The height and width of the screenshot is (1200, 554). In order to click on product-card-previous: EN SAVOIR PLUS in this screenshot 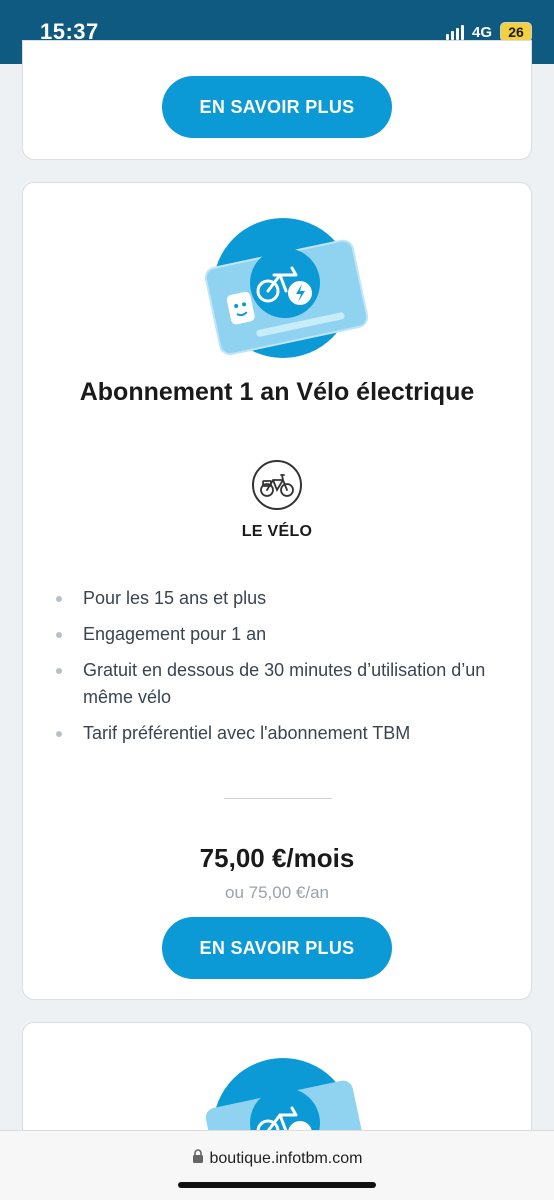, I will do `click(277, 100)`.